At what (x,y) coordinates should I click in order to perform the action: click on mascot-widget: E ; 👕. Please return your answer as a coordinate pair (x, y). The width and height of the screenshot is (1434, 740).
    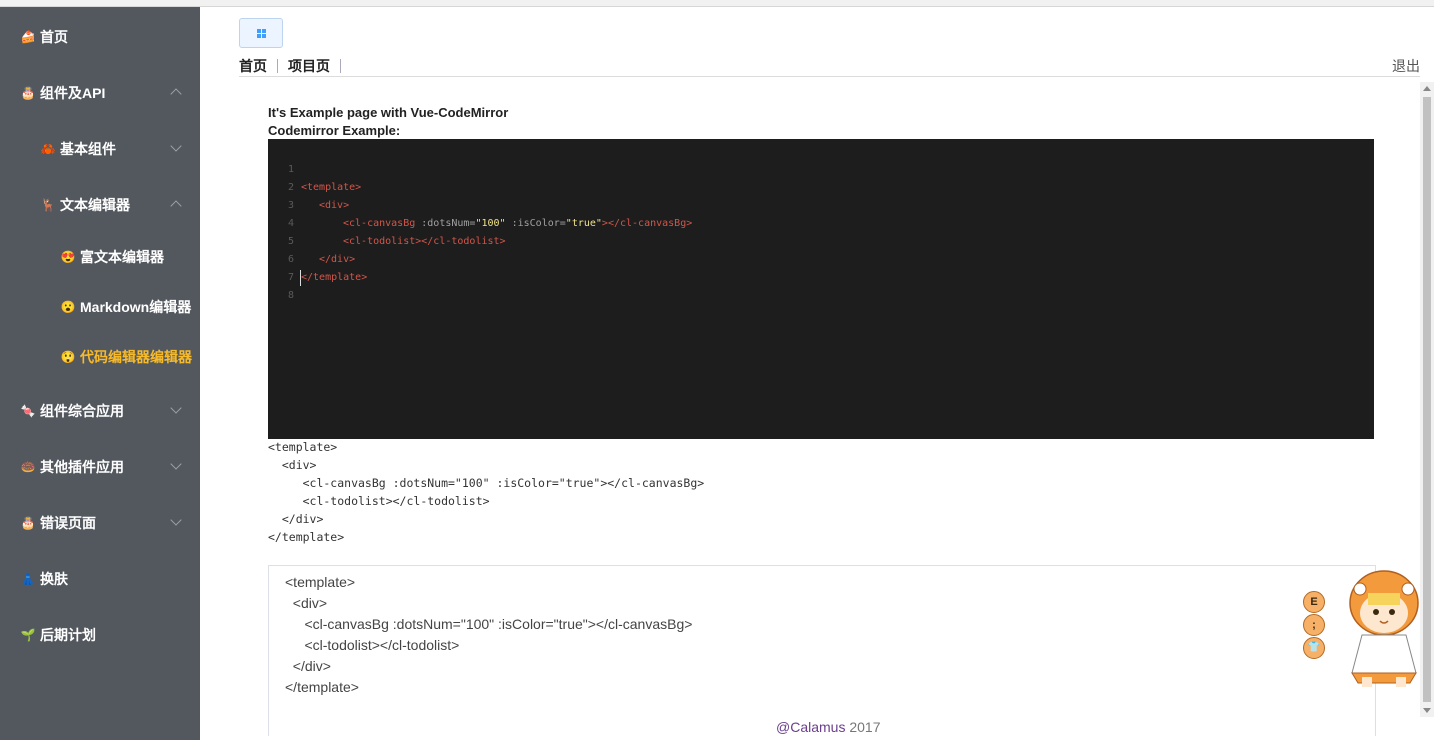
    Looking at the image, I should click on (1366, 627).